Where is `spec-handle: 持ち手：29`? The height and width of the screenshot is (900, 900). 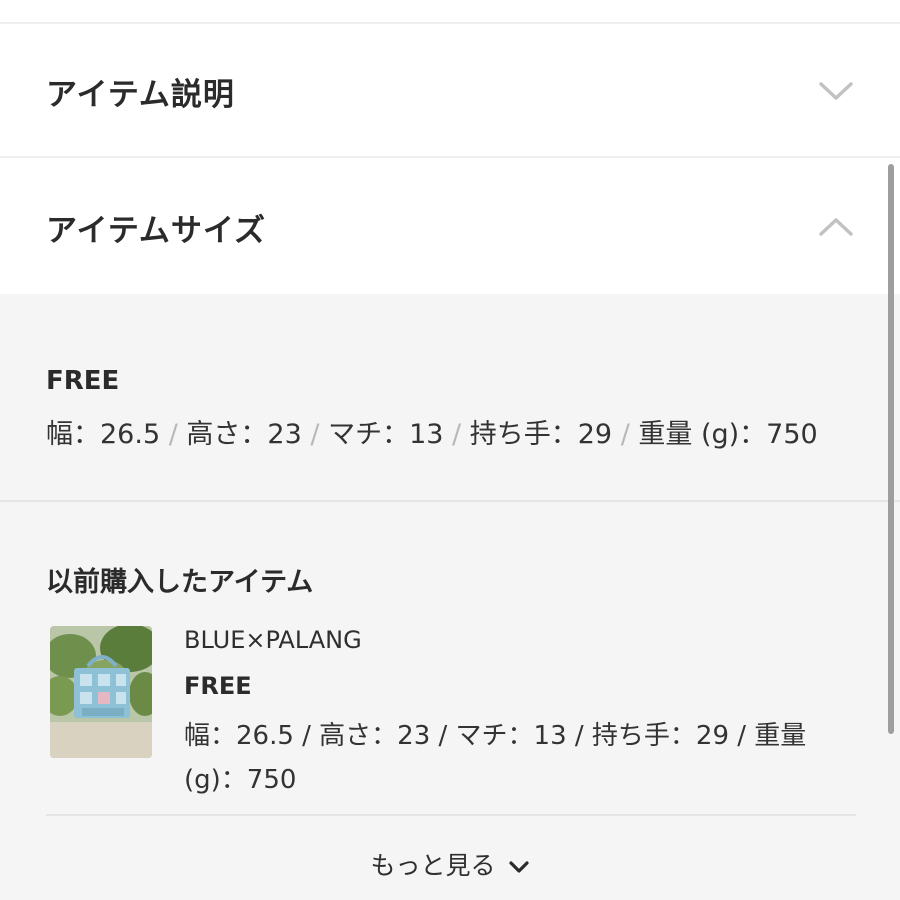
spec-handle: 持ち手：29 is located at coordinates (541, 434).